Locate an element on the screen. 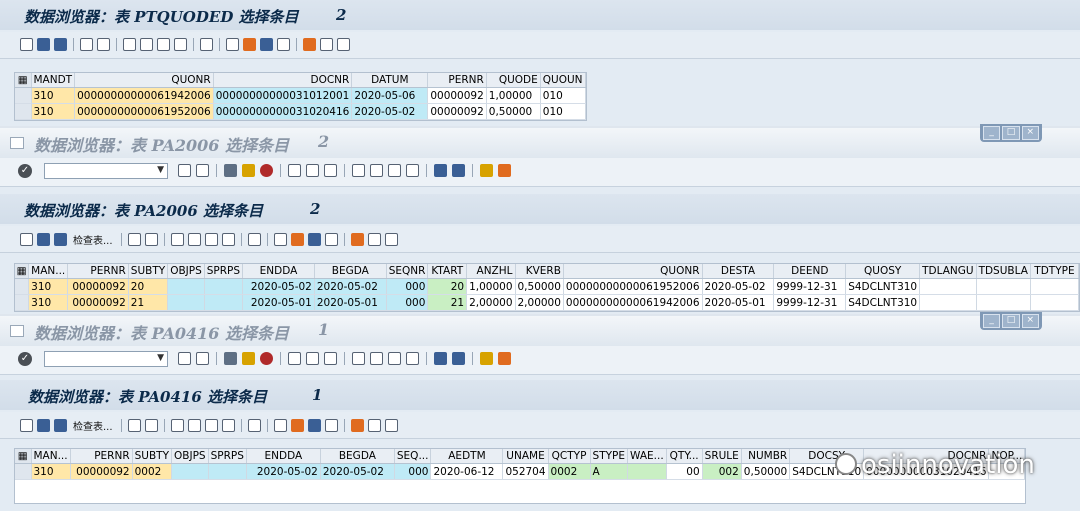  columns-icon is located at coordinates (374, 425).